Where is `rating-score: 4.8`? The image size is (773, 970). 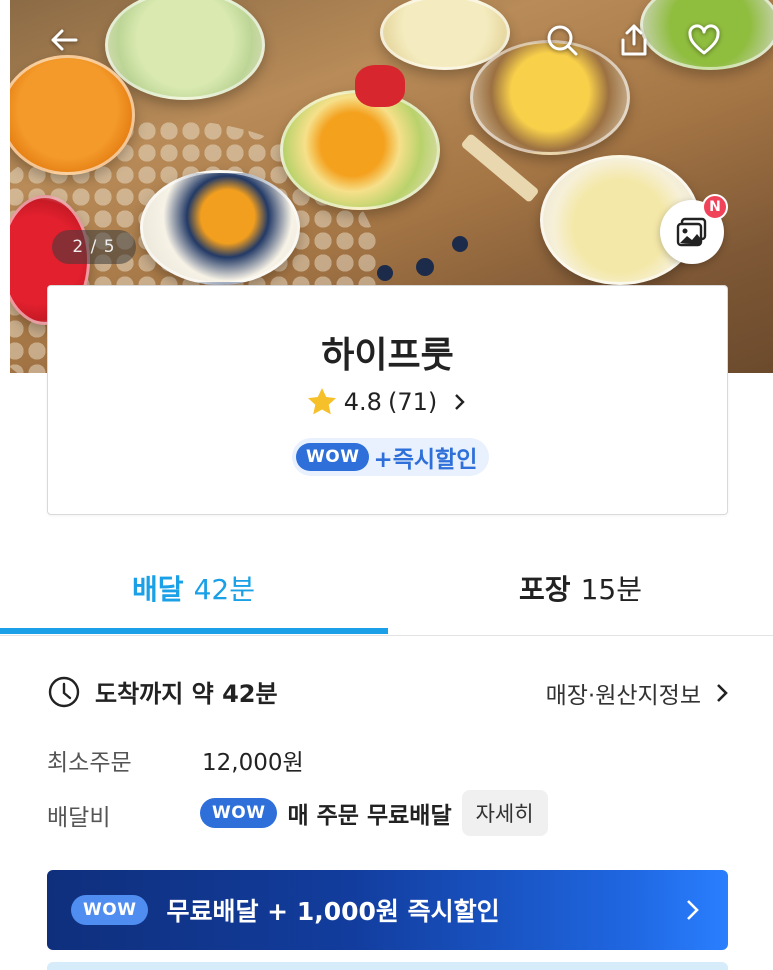
rating-score: 4.8 is located at coordinates (362, 402).